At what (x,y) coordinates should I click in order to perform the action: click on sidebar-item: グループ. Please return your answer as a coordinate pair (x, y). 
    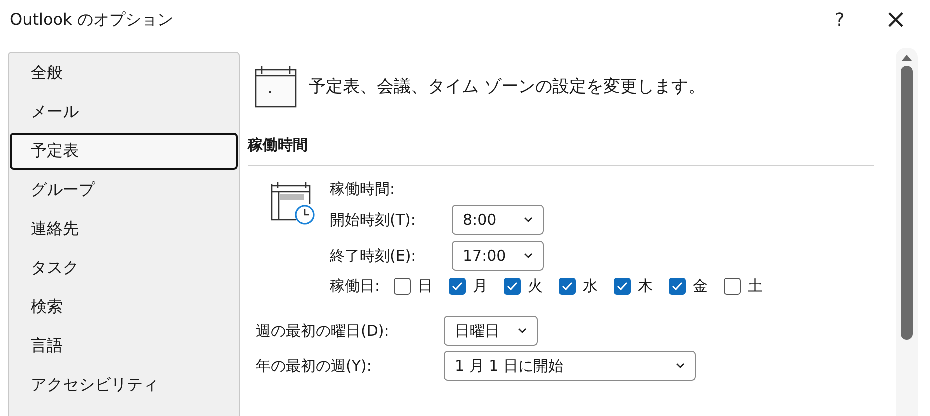
    Looking at the image, I should click on (124, 190).